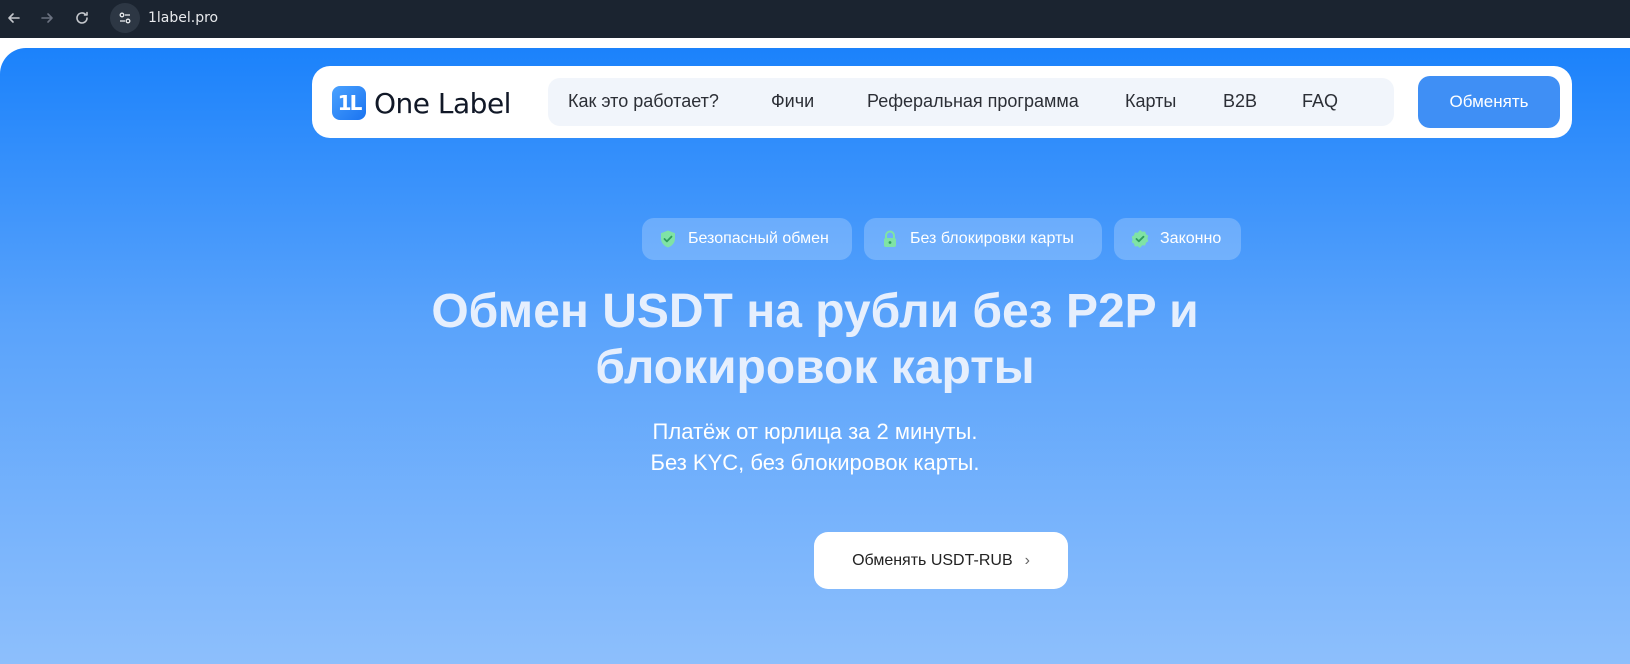 The height and width of the screenshot is (664, 1630). I want to click on hero-title-line1: Обмен USDT на рубли без P2P и, so click(815, 311).